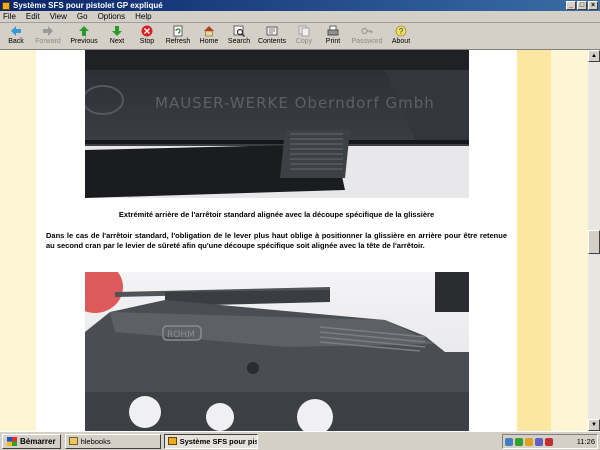 The height and width of the screenshot is (450, 600). Describe the element at coordinates (593, 5) in the screenshot. I see `close-button: ×` at that location.